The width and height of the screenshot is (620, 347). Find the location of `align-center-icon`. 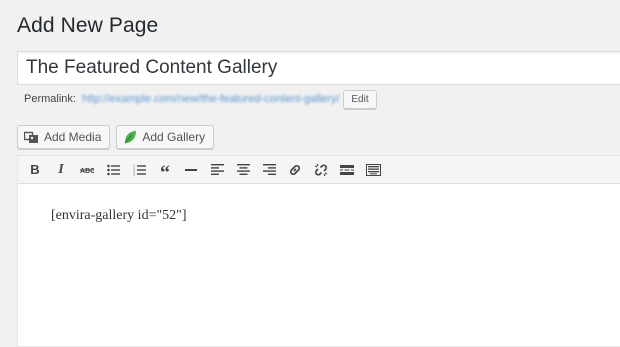

align-center-icon is located at coordinates (243, 170).